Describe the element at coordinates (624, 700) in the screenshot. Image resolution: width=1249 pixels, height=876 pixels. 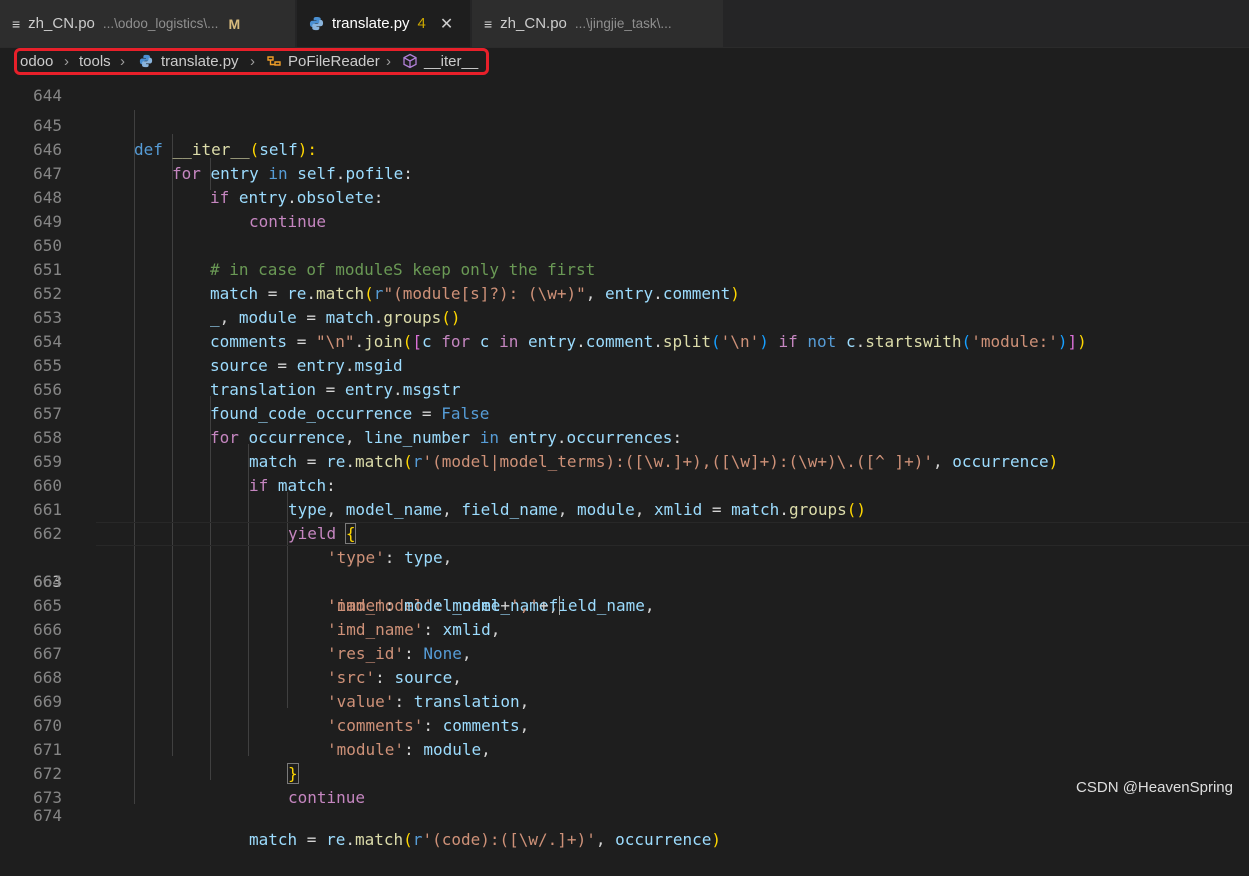
I see `code-line: 669 'comments': comments,` at that location.